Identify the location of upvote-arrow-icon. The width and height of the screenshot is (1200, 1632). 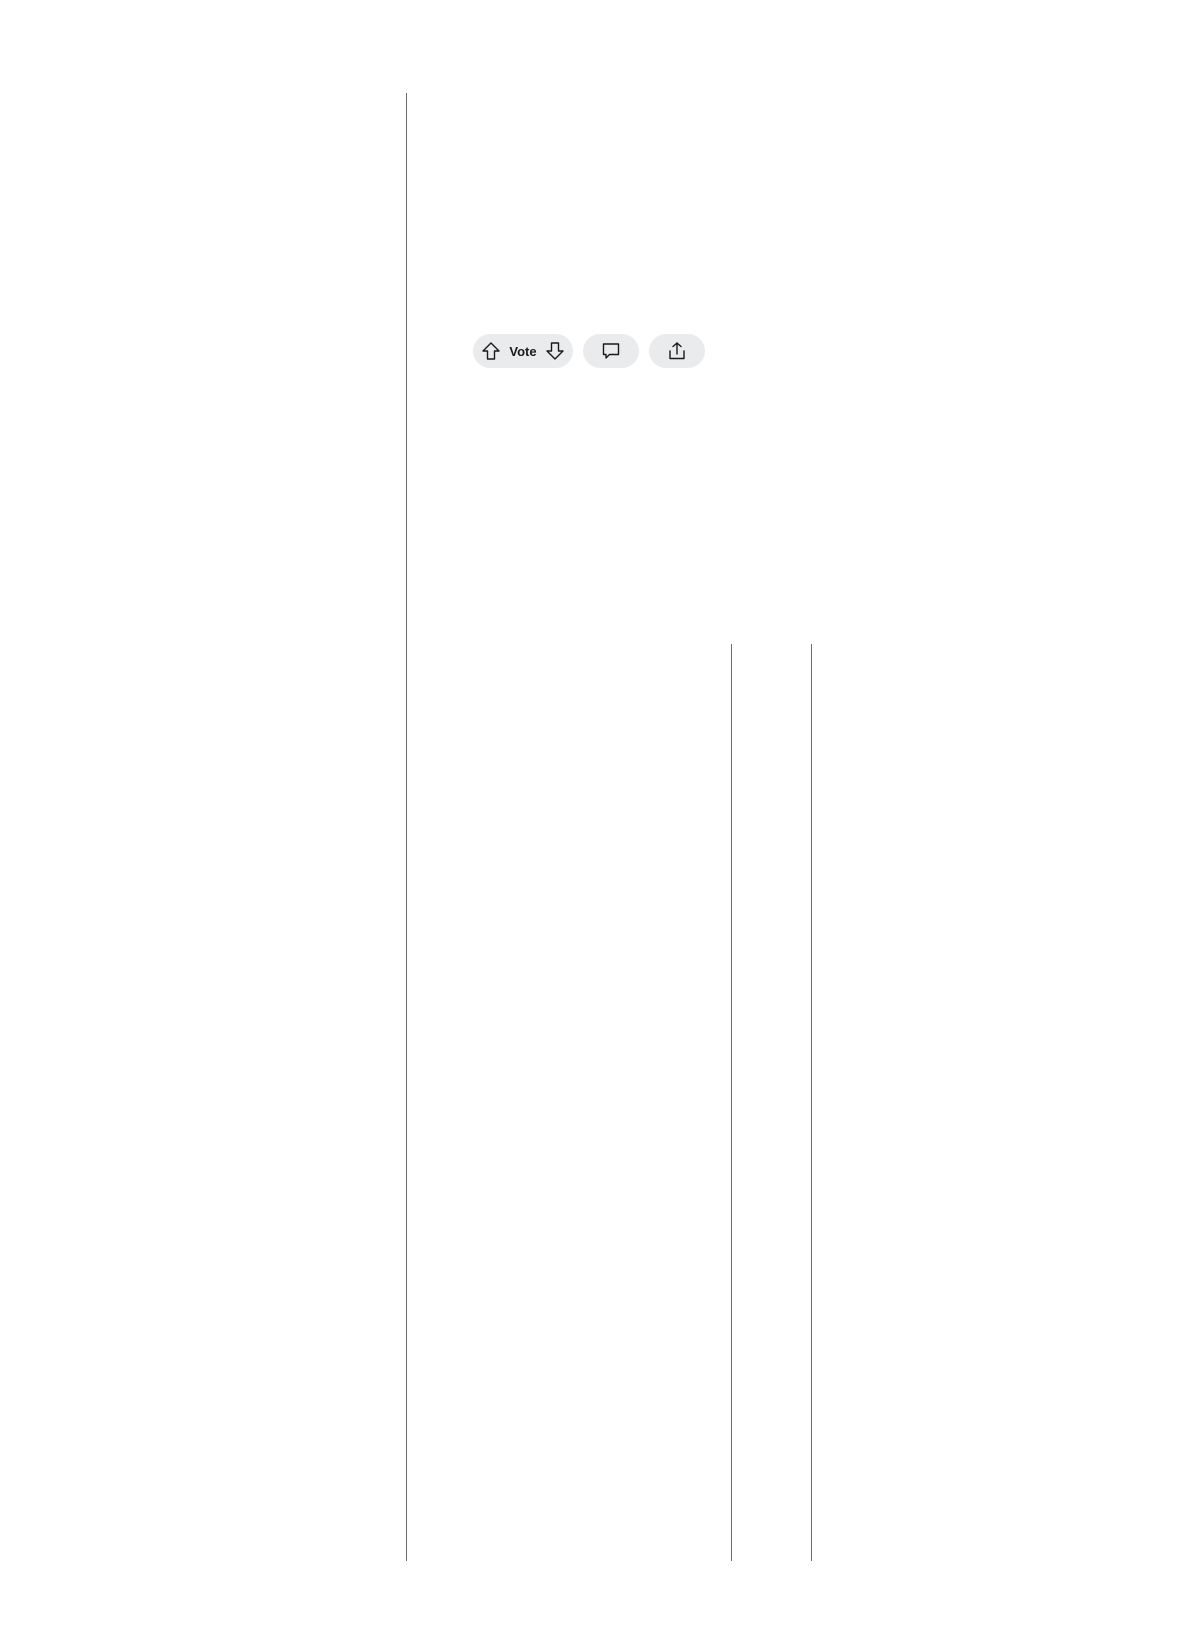
(491, 351).